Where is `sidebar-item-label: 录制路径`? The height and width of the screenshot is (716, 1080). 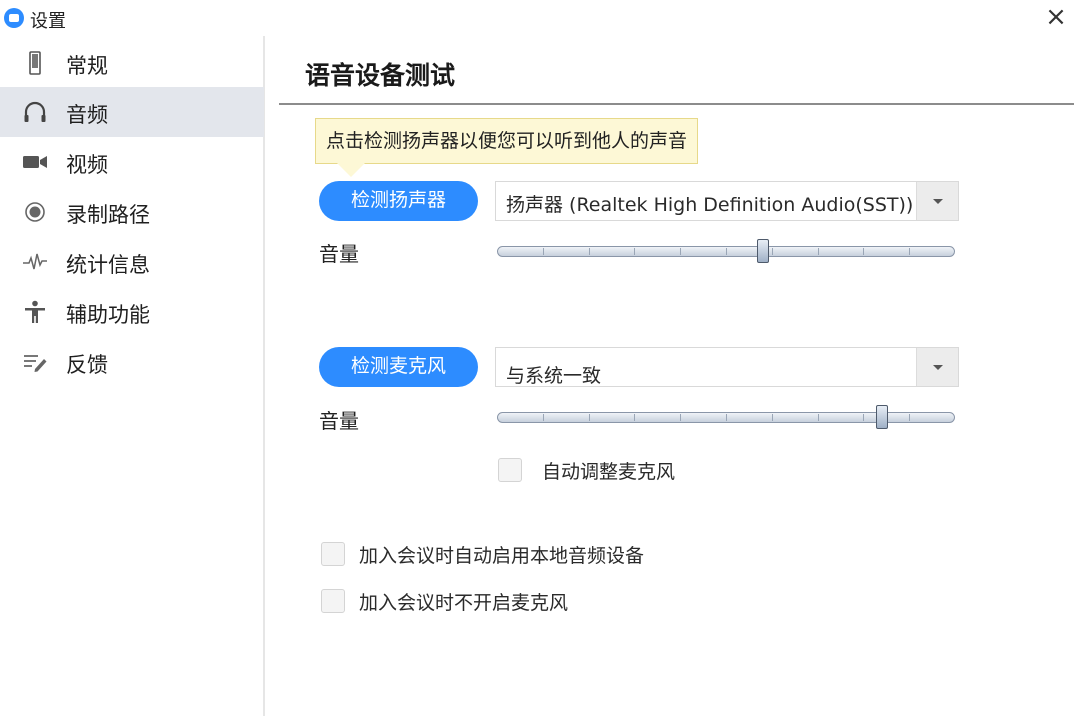 sidebar-item-label: 录制路径 is located at coordinates (108, 215).